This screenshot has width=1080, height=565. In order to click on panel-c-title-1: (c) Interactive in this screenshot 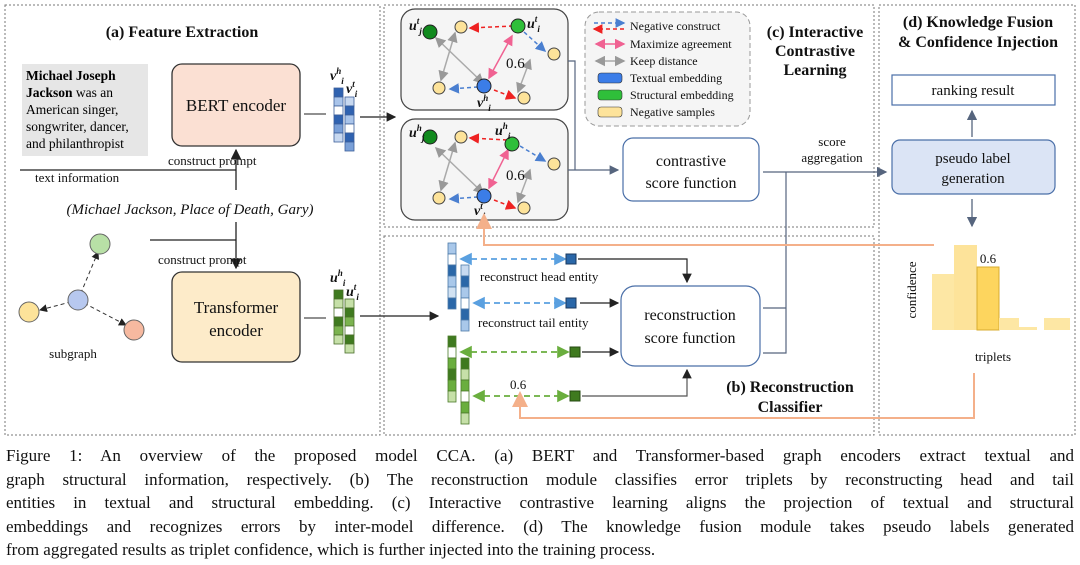, I will do `click(815, 32)`.